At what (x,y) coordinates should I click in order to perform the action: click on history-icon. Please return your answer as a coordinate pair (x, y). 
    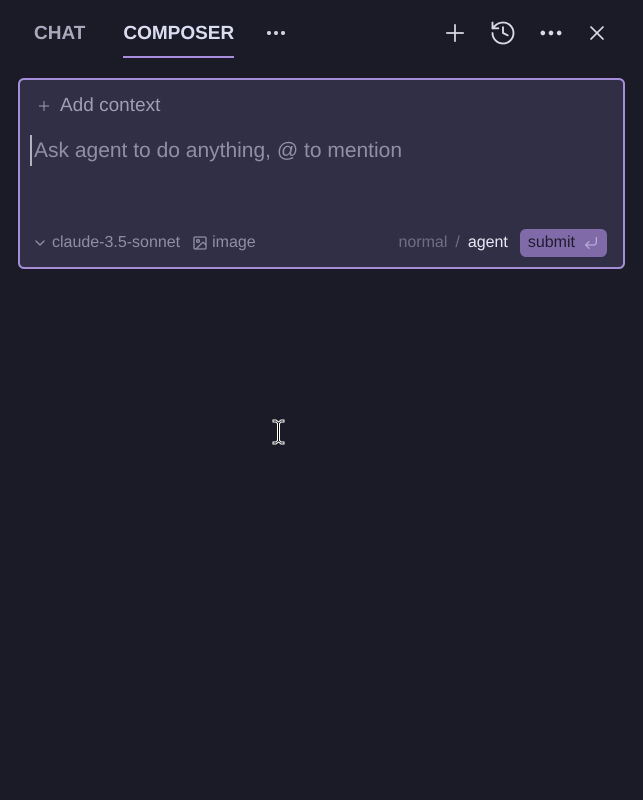
    Looking at the image, I should click on (503, 33).